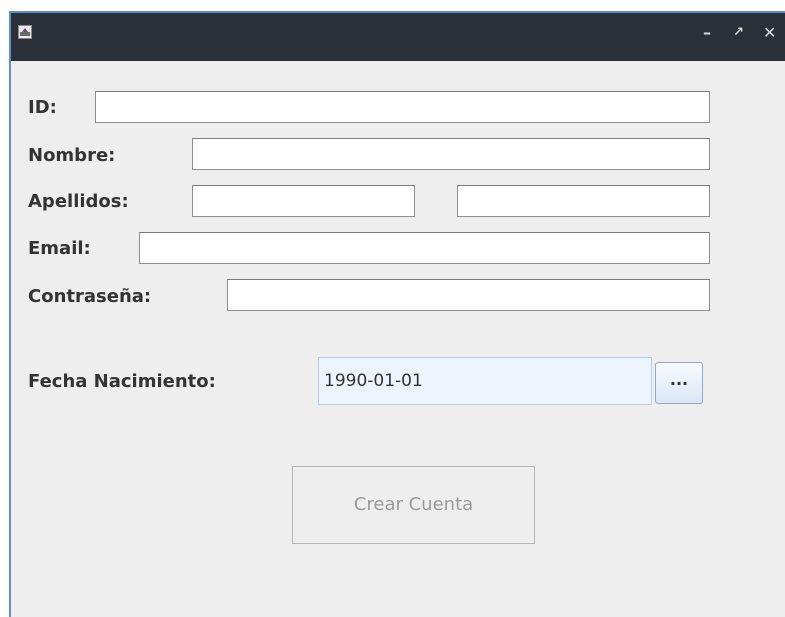 The image size is (785, 617). What do you see at coordinates (424, 248) in the screenshot?
I see `email-field` at bounding box center [424, 248].